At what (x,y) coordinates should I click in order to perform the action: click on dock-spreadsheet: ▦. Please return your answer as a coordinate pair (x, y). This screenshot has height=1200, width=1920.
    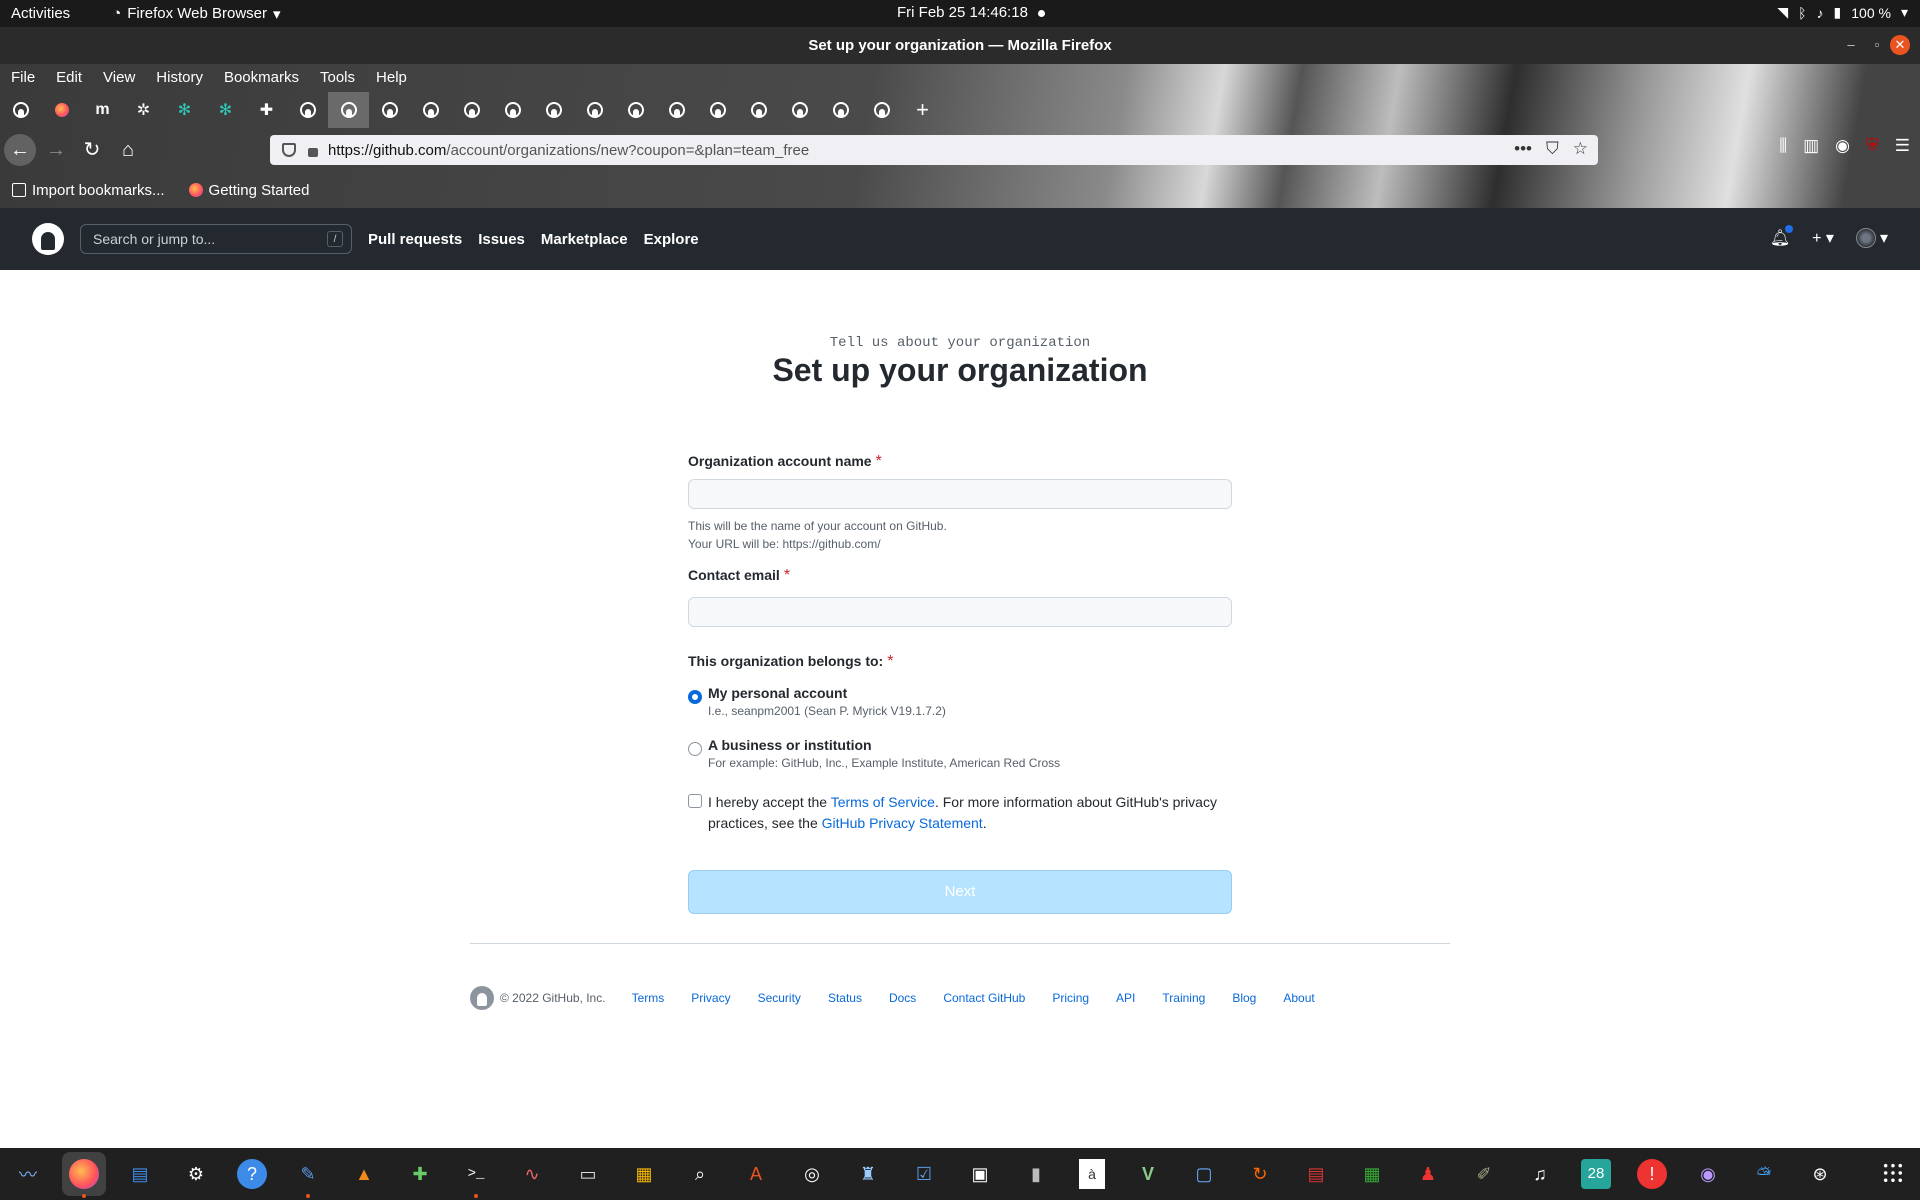
    Looking at the image, I should click on (1372, 1174).